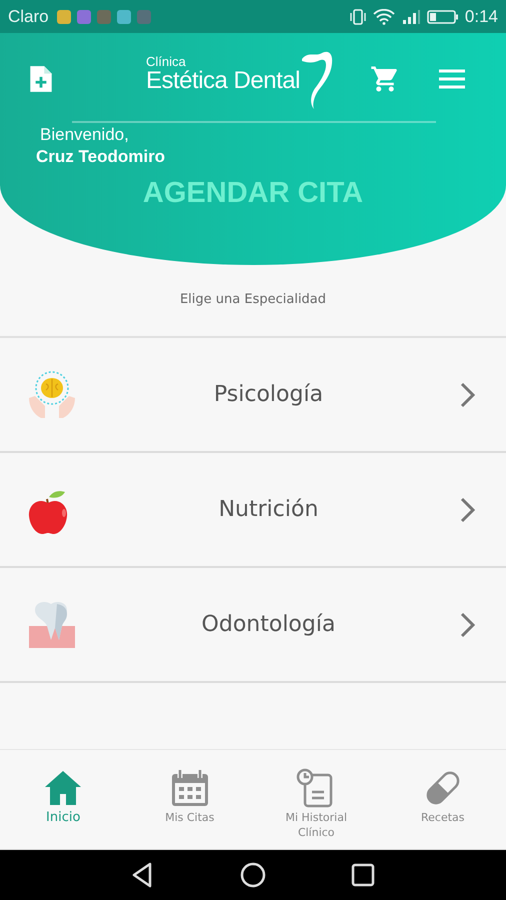 The image size is (506, 900). I want to click on page-title: AGENDAR CITA, so click(253, 193).